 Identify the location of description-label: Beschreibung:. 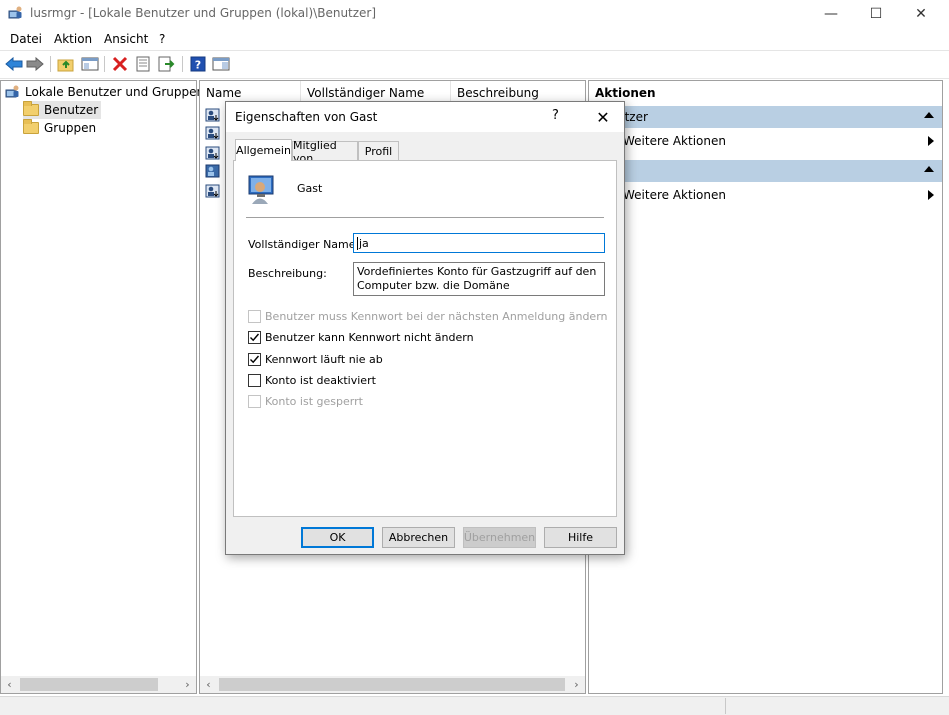
(287, 273).